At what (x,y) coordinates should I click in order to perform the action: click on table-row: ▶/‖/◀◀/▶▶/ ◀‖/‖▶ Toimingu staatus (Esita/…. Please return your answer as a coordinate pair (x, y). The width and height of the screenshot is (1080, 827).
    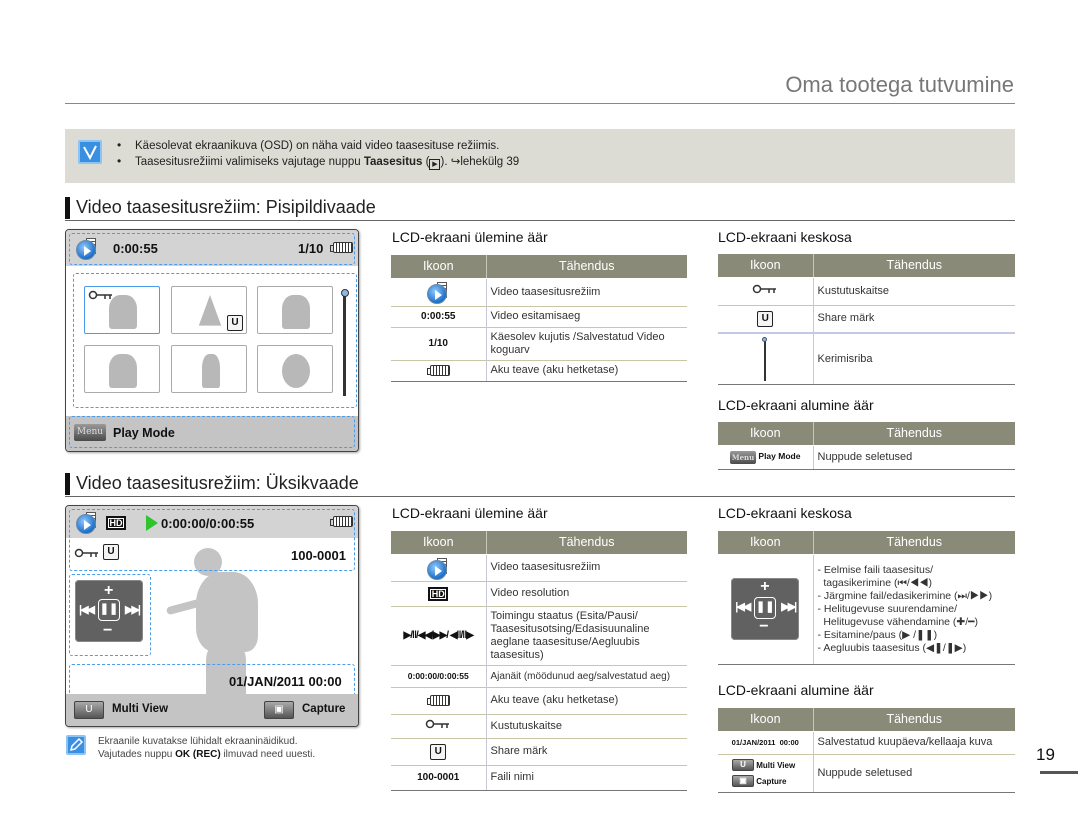
    Looking at the image, I should click on (539, 635).